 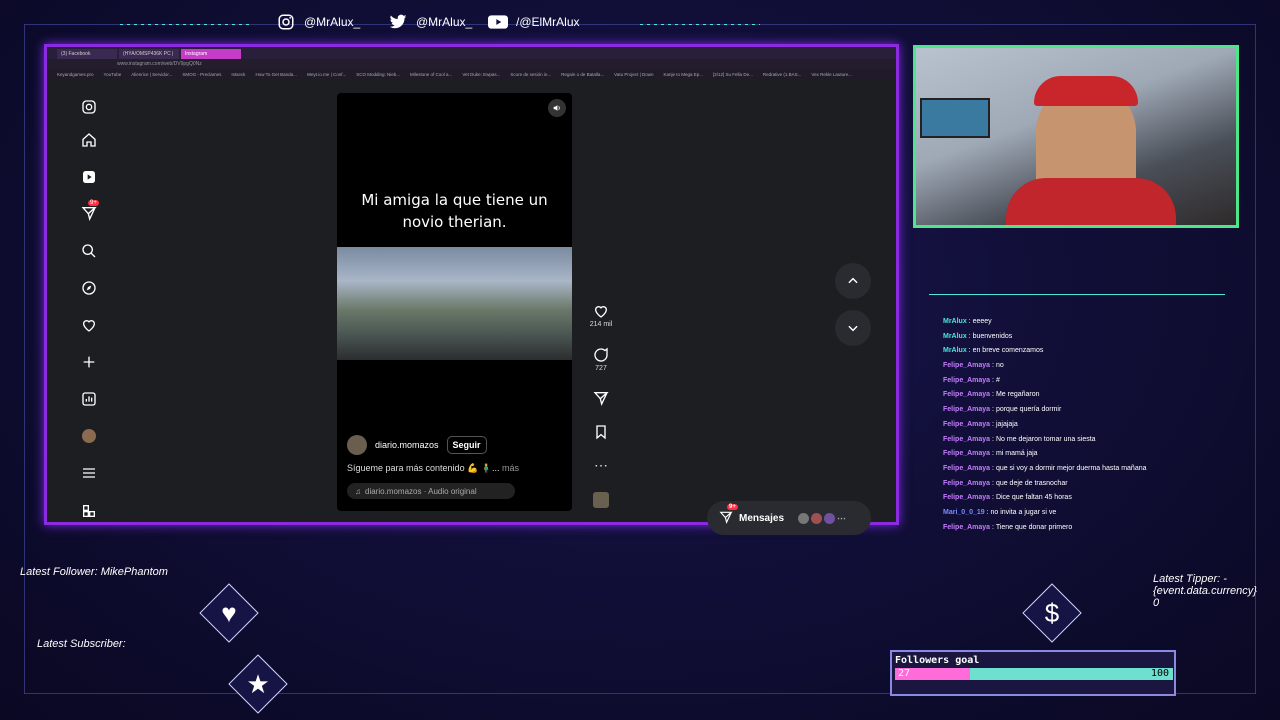 What do you see at coordinates (978, 336) in the screenshot?
I see `chat-message: MrAlux : buenvenidos` at bounding box center [978, 336].